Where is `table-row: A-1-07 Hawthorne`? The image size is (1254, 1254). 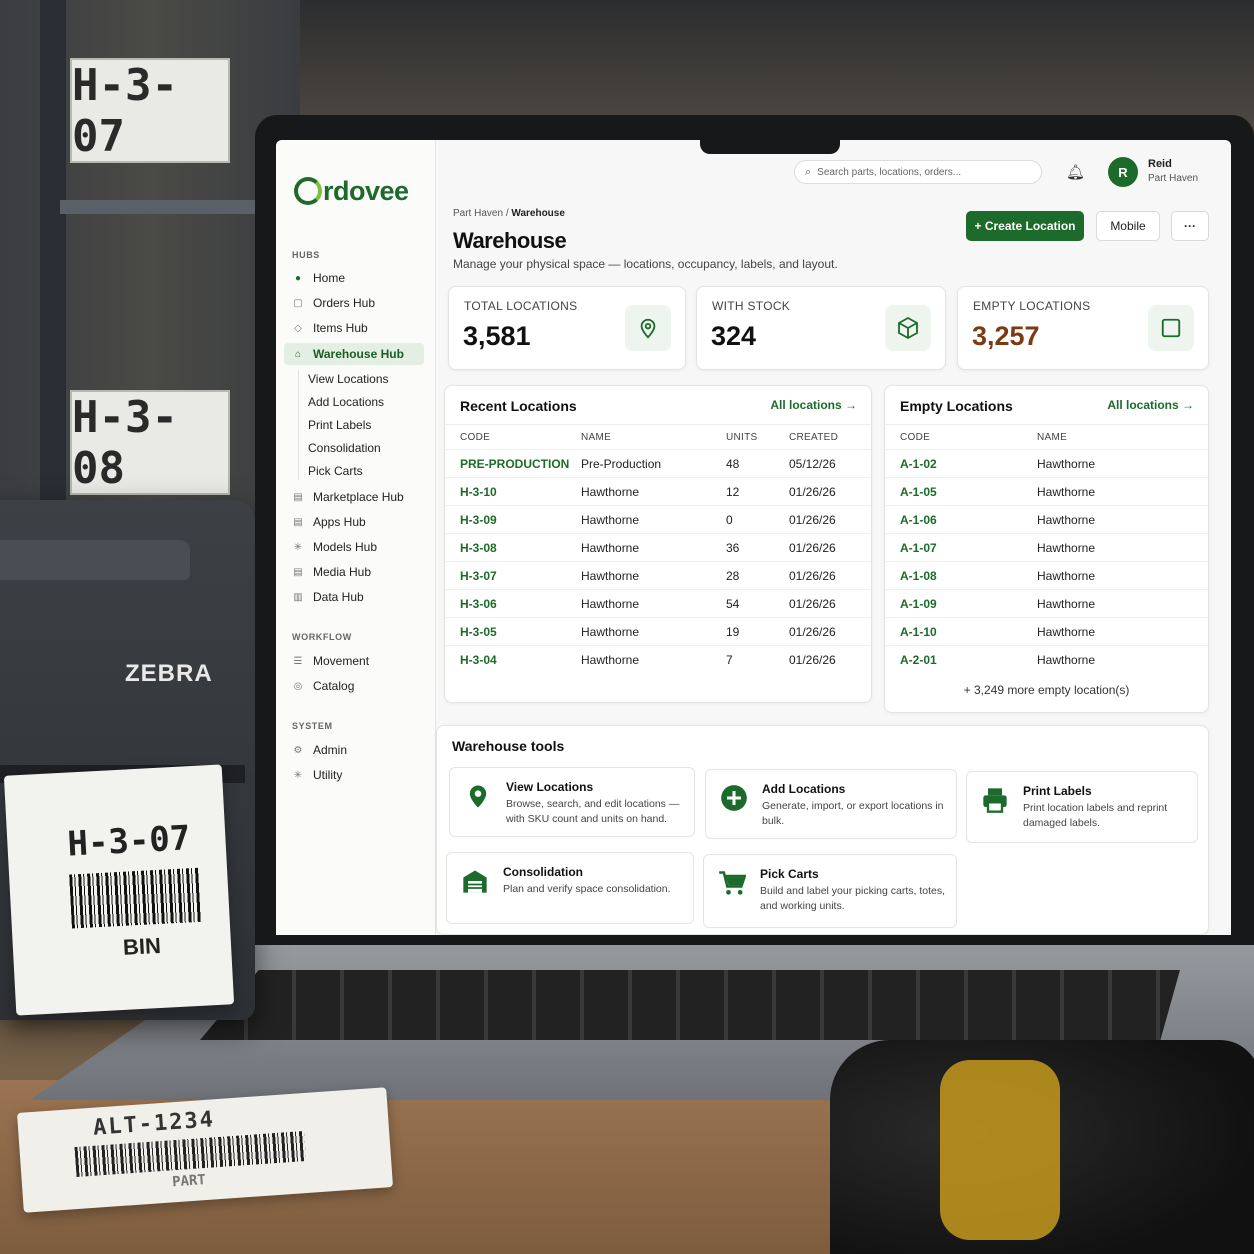 table-row: A-1-07 Hawthorne is located at coordinates (1046, 548).